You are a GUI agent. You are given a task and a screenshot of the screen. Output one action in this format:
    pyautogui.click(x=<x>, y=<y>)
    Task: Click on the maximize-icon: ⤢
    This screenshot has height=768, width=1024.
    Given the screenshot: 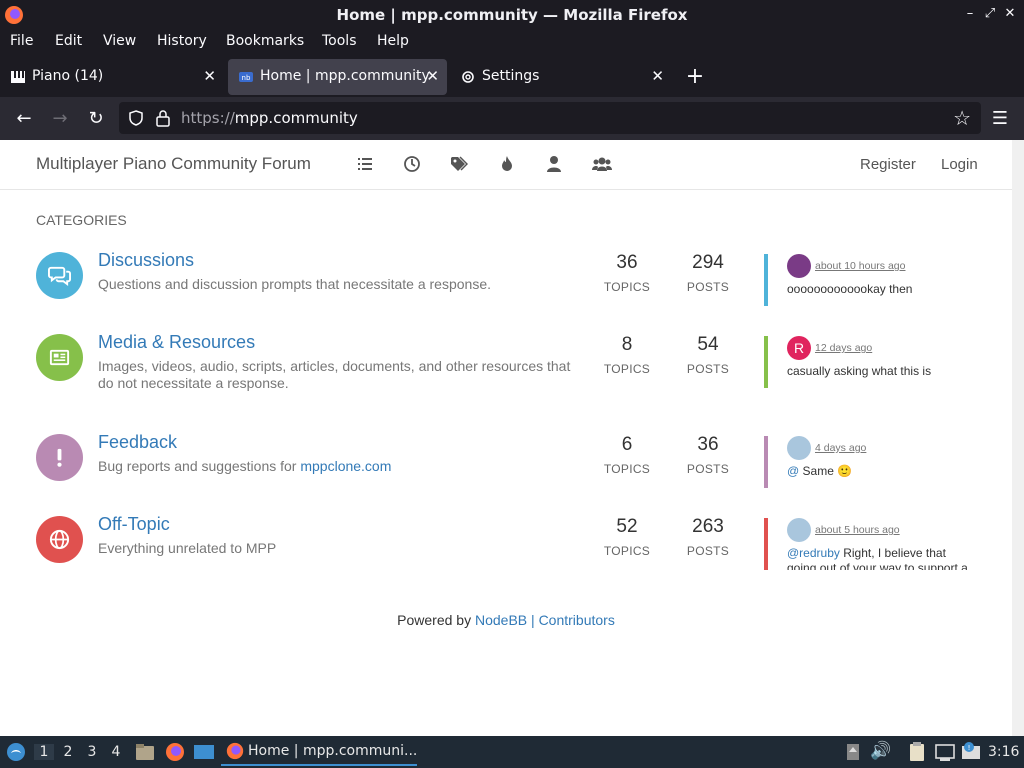 What is the action you would take?
    pyautogui.click(x=990, y=13)
    